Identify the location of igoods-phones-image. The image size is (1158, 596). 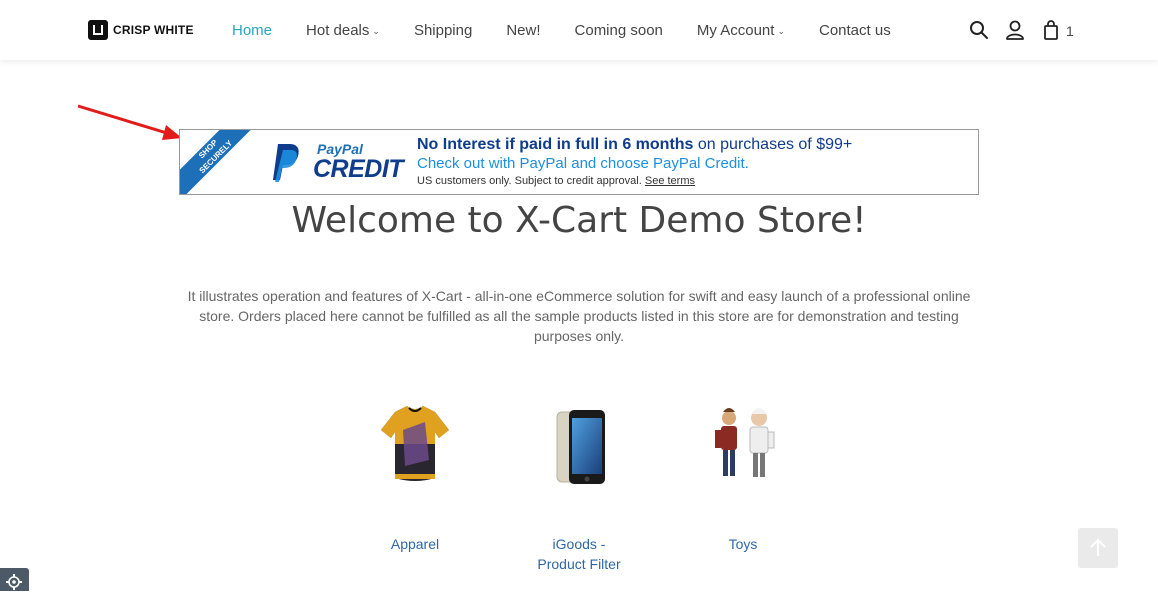
(579, 440).